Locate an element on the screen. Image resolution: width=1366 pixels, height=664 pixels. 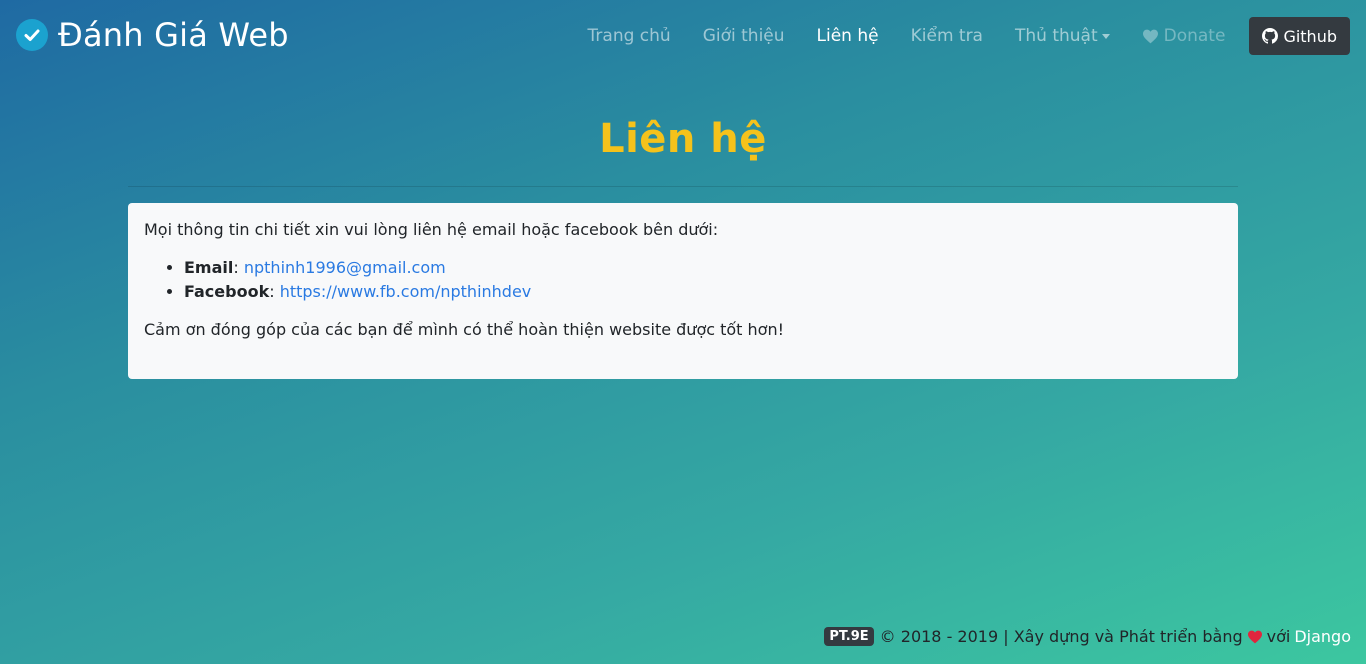
nav-dropdown-tips-label: Thủ thuật is located at coordinates (1056, 36).